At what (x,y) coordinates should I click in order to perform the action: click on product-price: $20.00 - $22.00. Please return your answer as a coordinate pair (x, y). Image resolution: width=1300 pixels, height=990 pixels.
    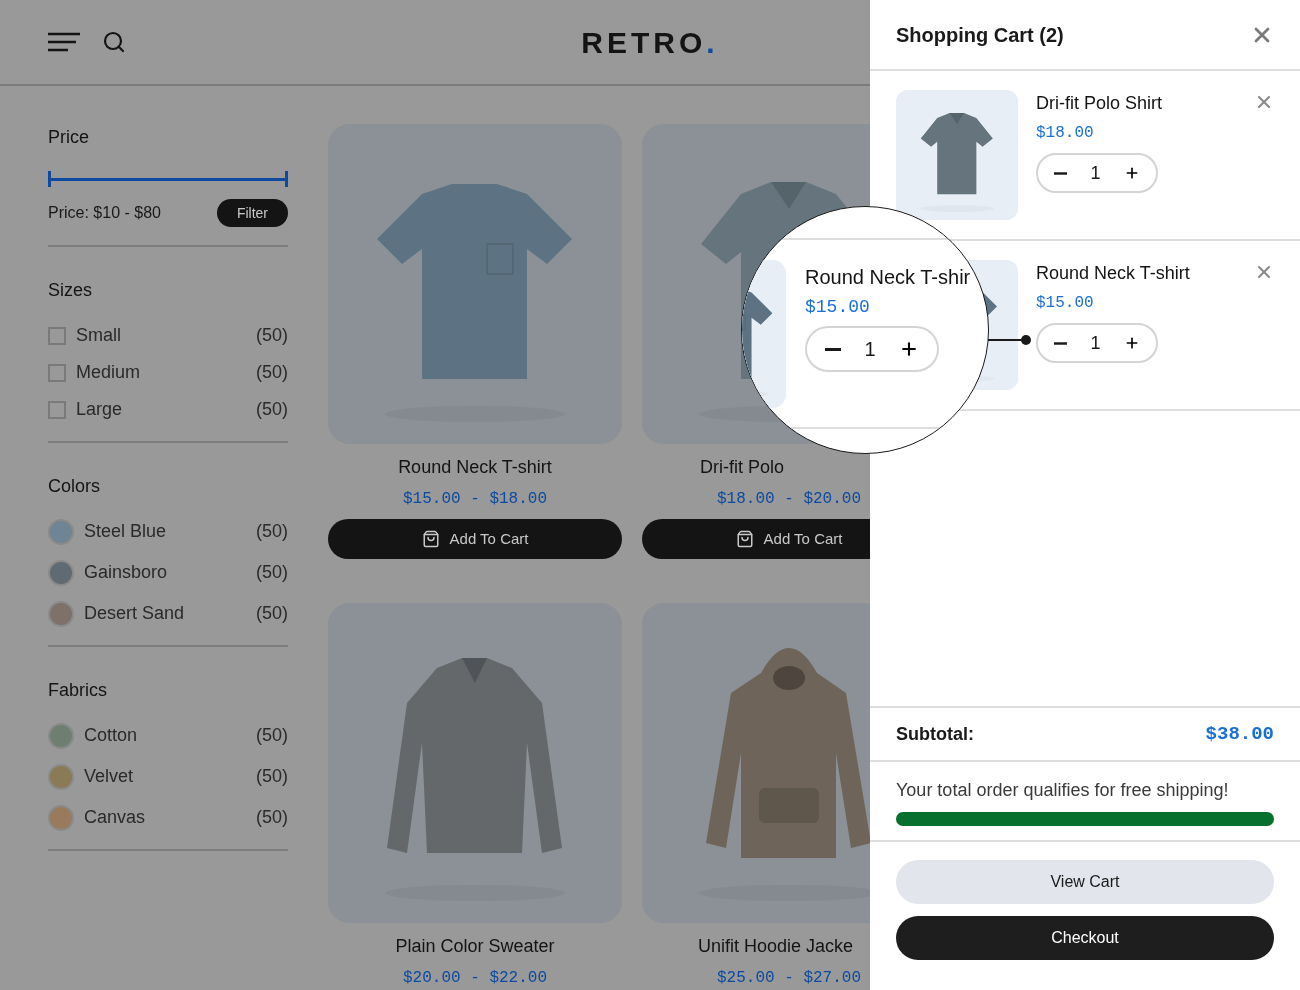
    Looking at the image, I should click on (475, 978).